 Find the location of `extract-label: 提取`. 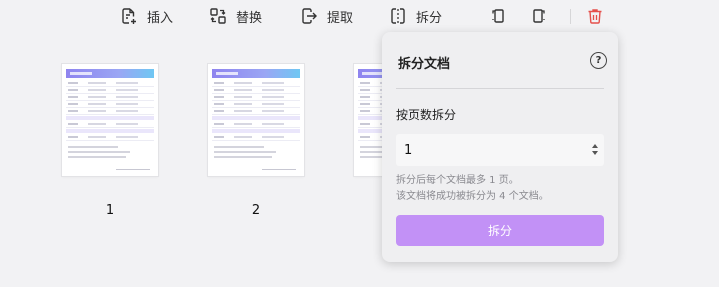

extract-label: 提取 is located at coordinates (340, 18).